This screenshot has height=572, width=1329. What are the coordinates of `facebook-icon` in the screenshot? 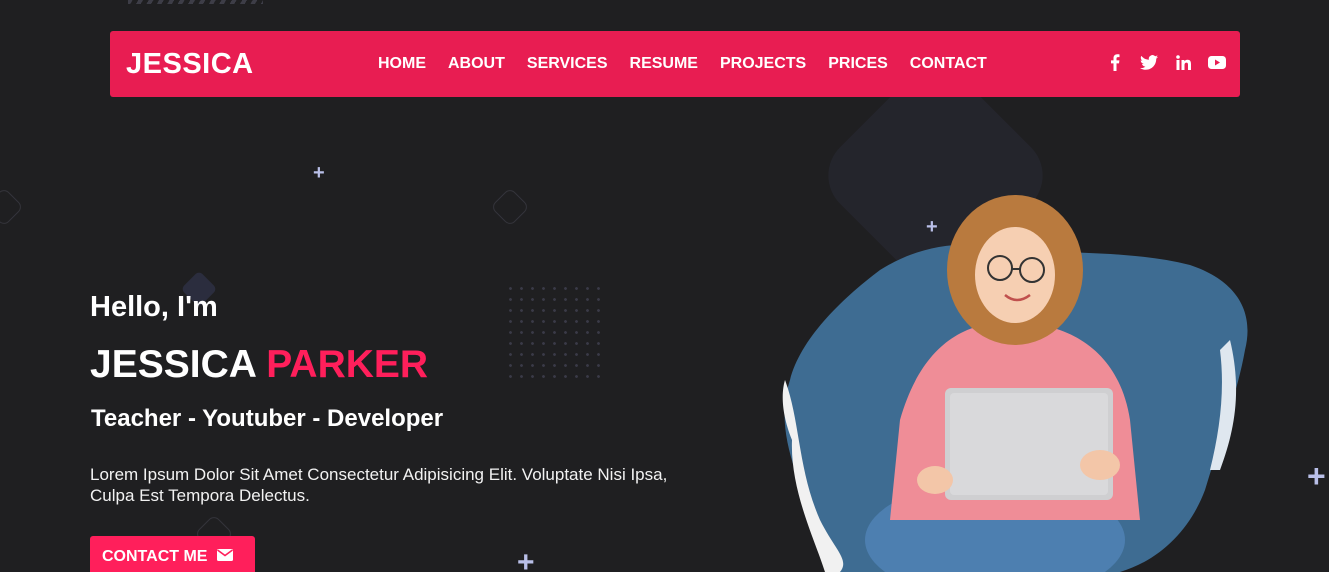 It's located at (1115, 62).